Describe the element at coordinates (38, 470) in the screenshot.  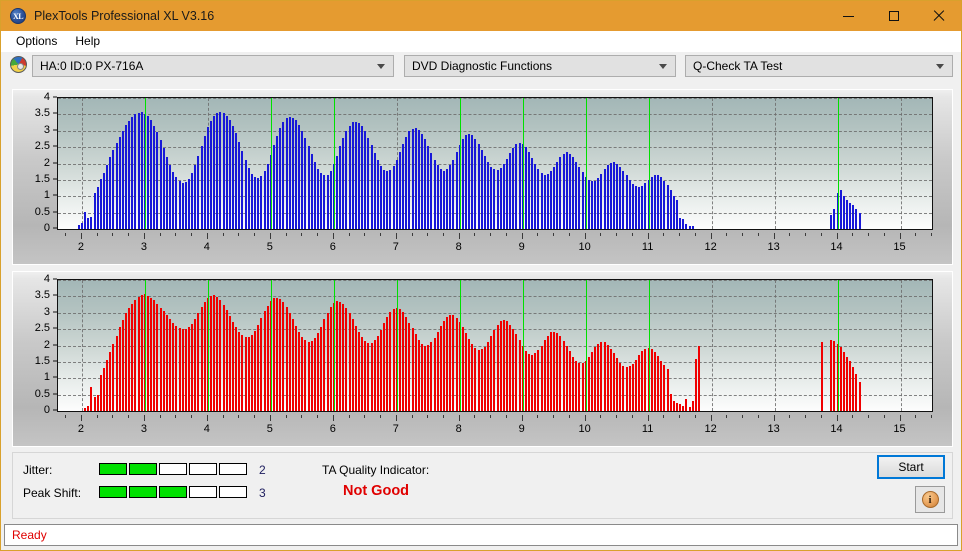
I see `jitter-label: Jitter:` at that location.